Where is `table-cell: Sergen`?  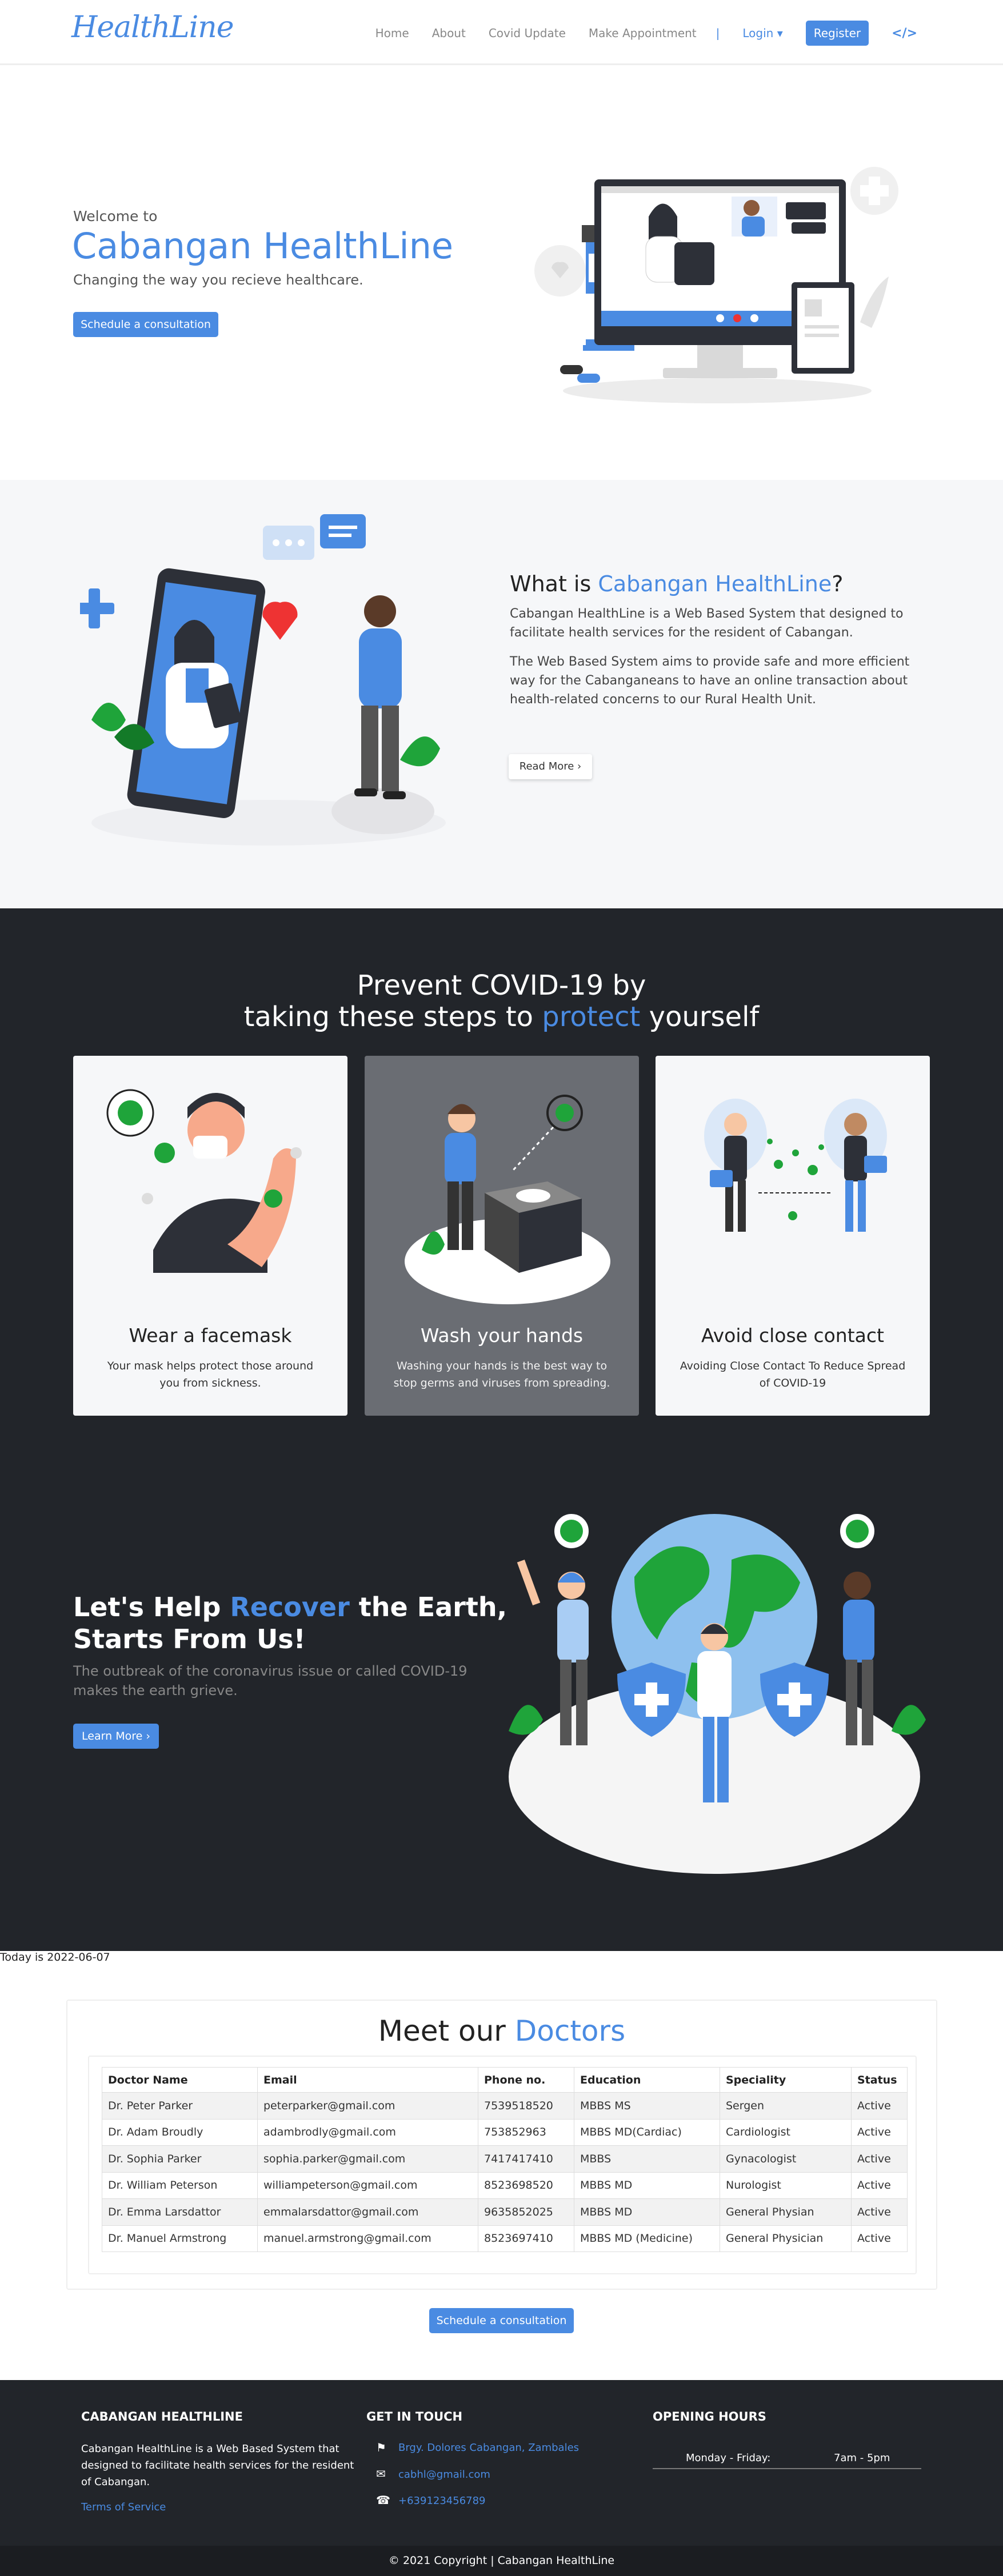 table-cell: Sergen is located at coordinates (786, 2106).